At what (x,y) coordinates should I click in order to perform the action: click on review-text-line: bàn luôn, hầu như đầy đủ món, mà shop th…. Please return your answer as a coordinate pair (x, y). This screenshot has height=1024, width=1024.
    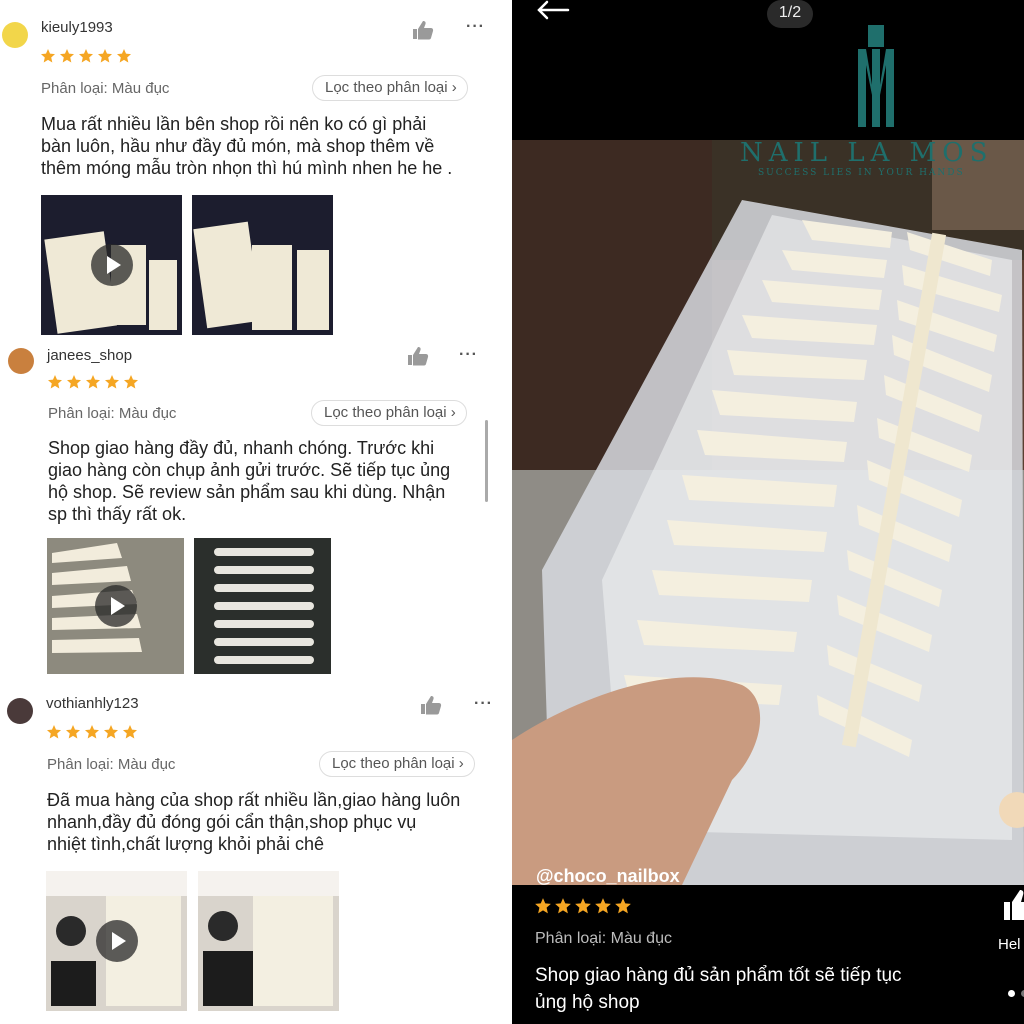
    Looking at the image, I should click on (238, 146).